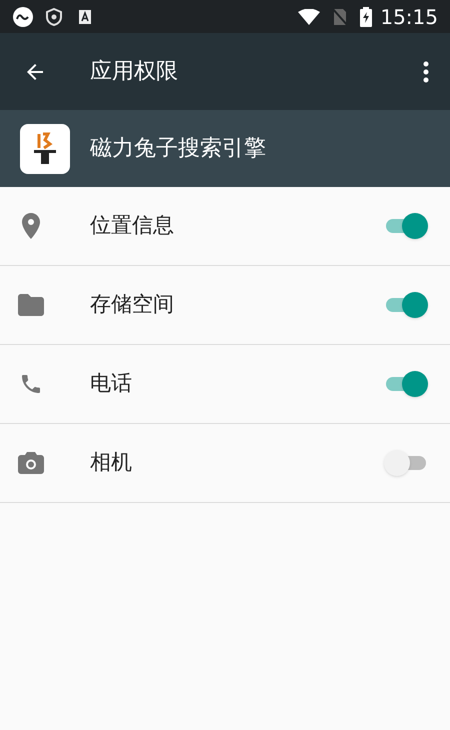 Image resolution: width=450 pixels, height=730 pixels. Describe the element at coordinates (178, 149) in the screenshot. I see `app-name: 磁力兔子搜索引擎` at that location.